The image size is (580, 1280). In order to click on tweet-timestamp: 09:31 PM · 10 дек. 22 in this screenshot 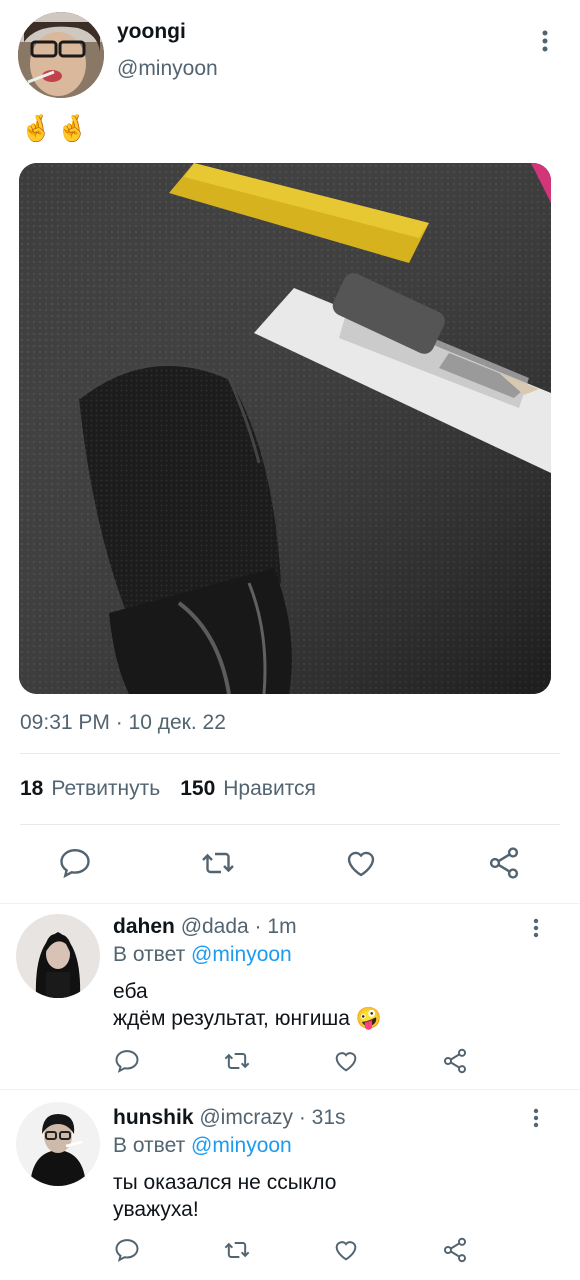, I will do `click(123, 723)`.